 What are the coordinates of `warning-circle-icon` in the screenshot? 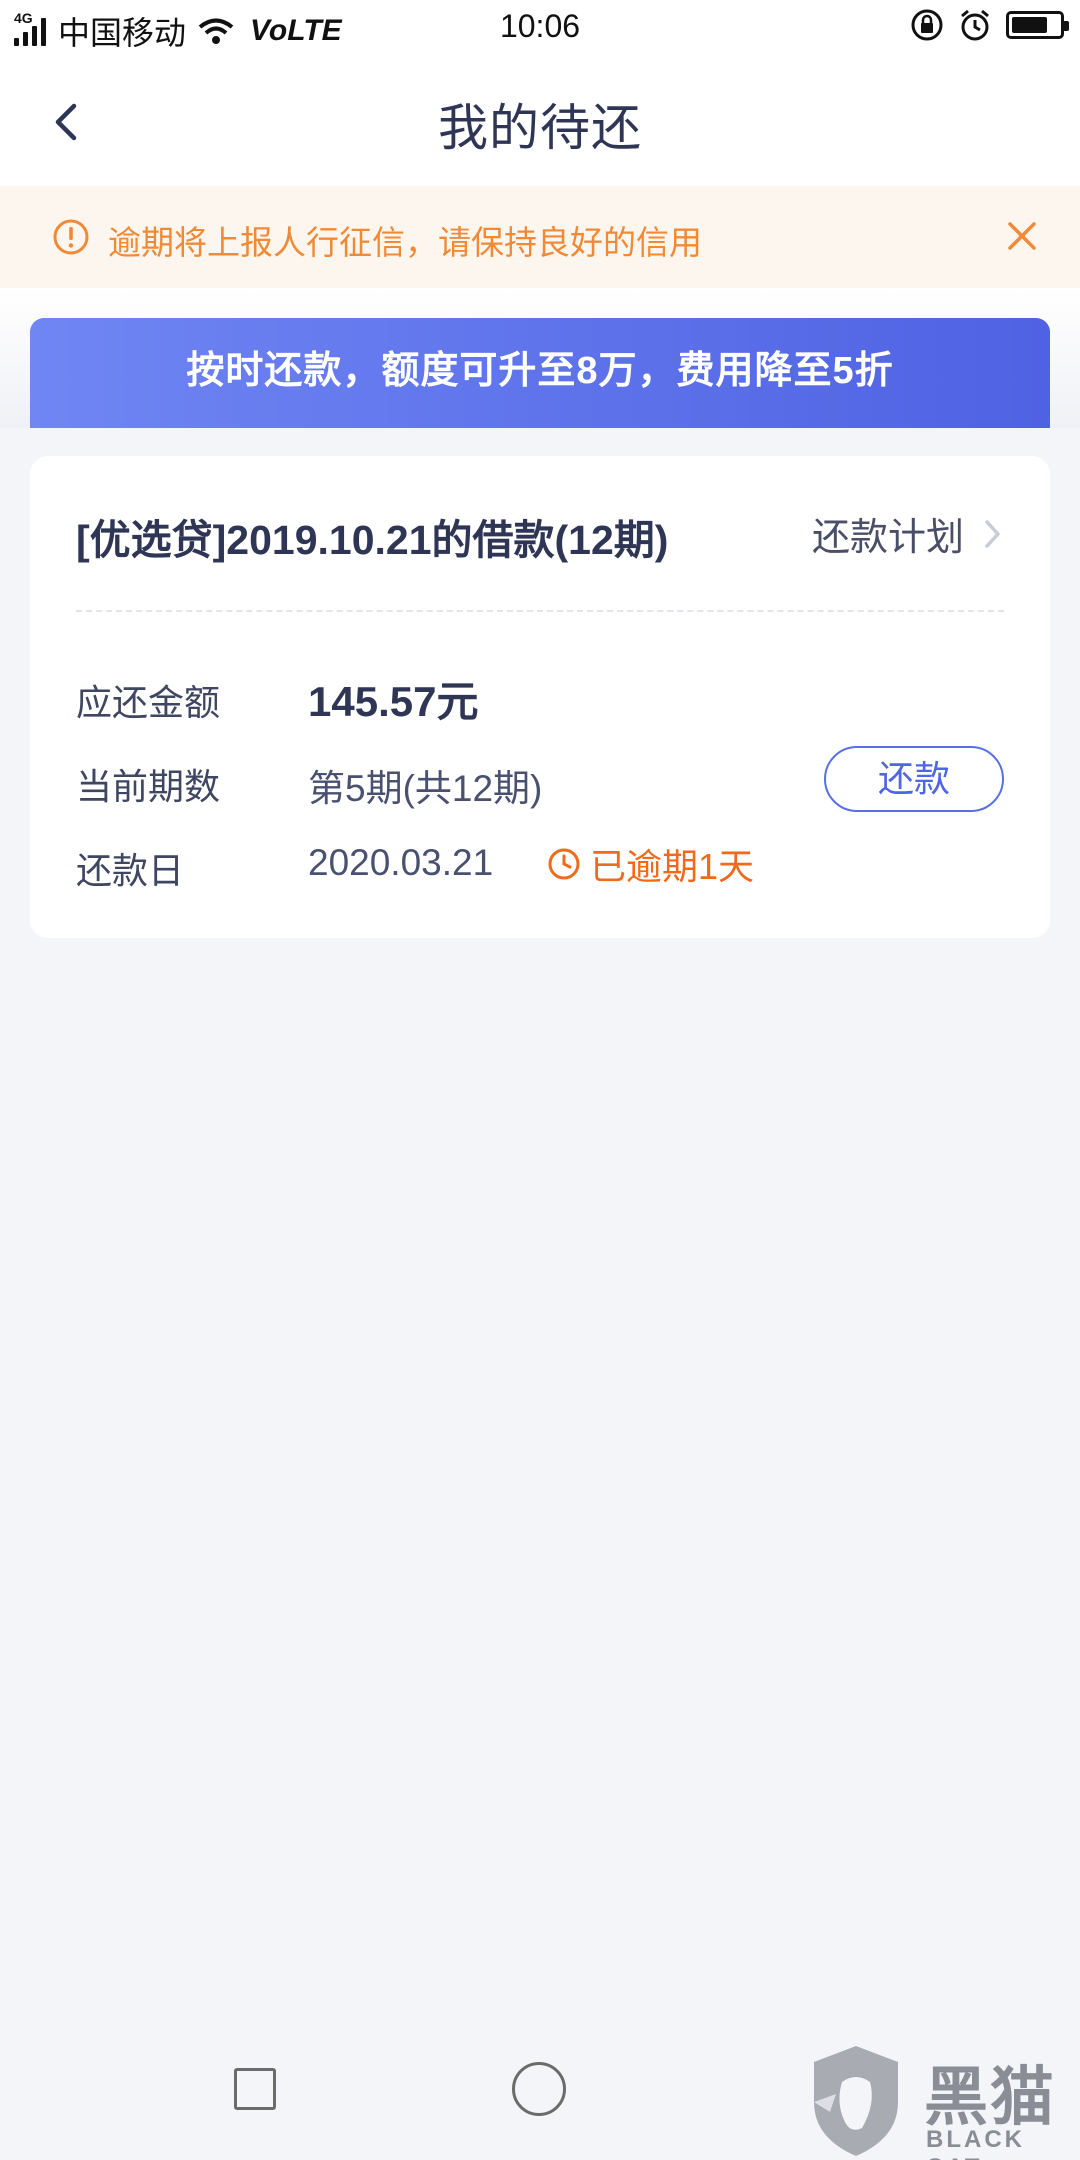 It's located at (71, 237).